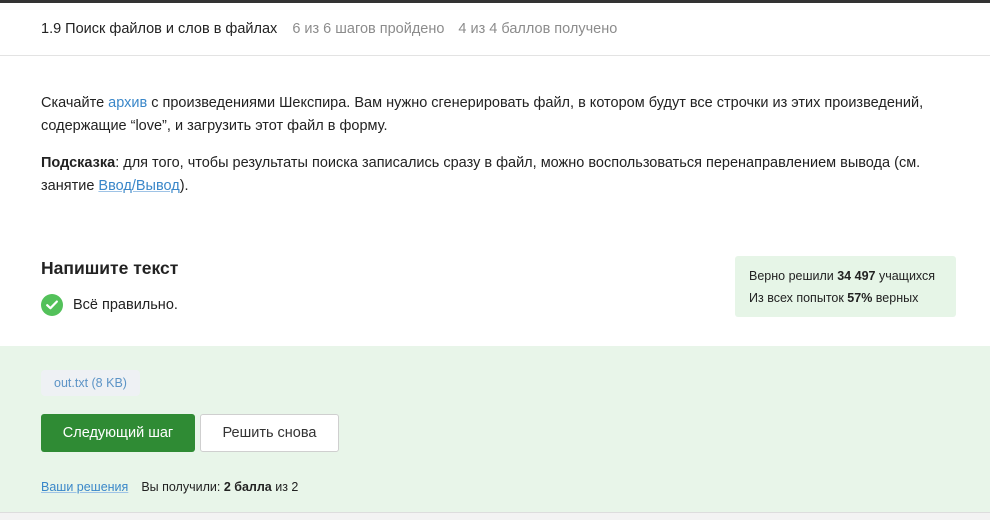 This screenshot has width=990, height=520. I want to click on score-value: 2 балла, so click(247, 487).